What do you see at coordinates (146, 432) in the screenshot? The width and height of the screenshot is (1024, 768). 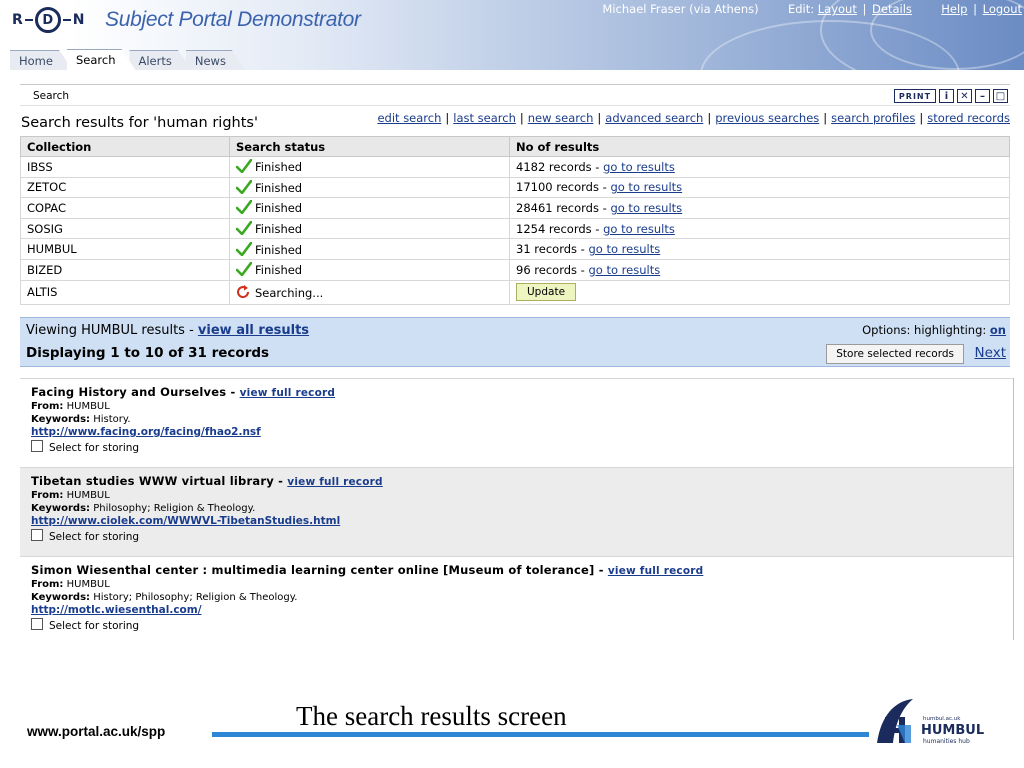 I see `record-url-link: http://www.facing.org/facing/fhao2.nsf` at bounding box center [146, 432].